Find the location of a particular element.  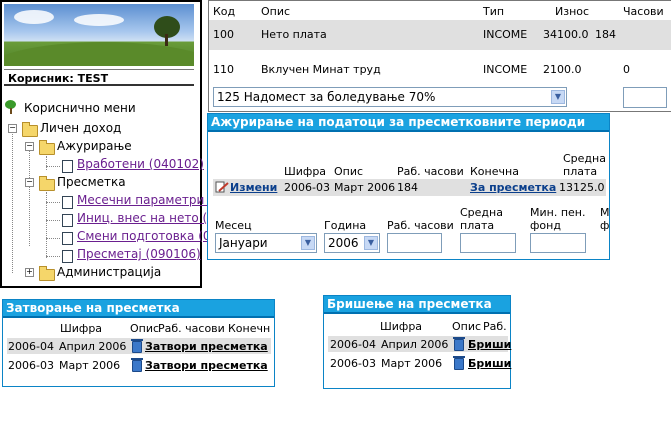

tree-item-update: Ажурирање is located at coordinates (94, 146).